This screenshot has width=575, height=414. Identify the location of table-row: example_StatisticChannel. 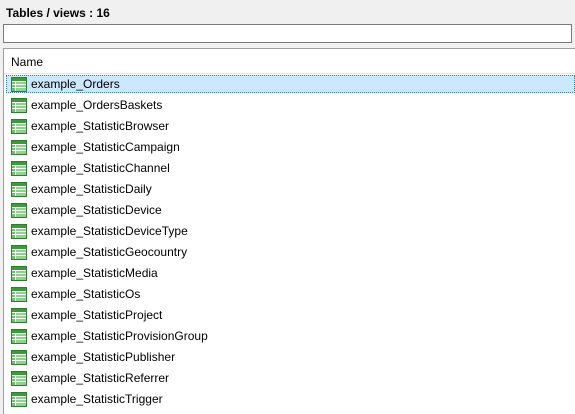
(289, 168).